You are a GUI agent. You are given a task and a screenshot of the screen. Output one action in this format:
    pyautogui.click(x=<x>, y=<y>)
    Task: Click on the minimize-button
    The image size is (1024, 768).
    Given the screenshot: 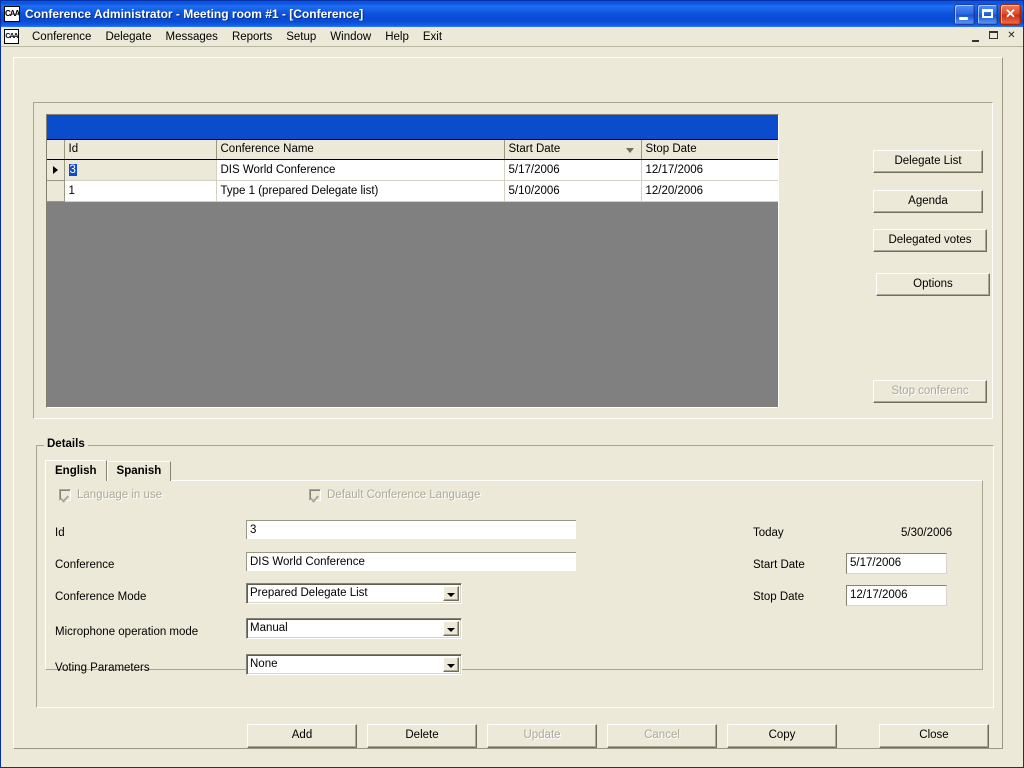 What is the action you would take?
    pyautogui.click(x=964, y=14)
    